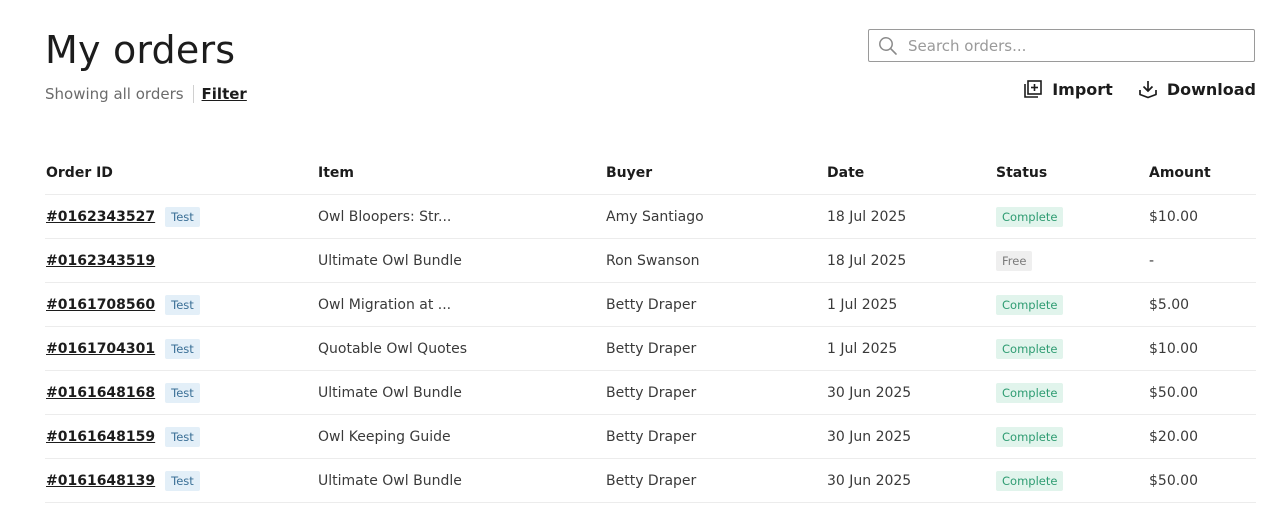  What do you see at coordinates (100, 217) in the screenshot?
I see `order-id-link: #0162343527` at bounding box center [100, 217].